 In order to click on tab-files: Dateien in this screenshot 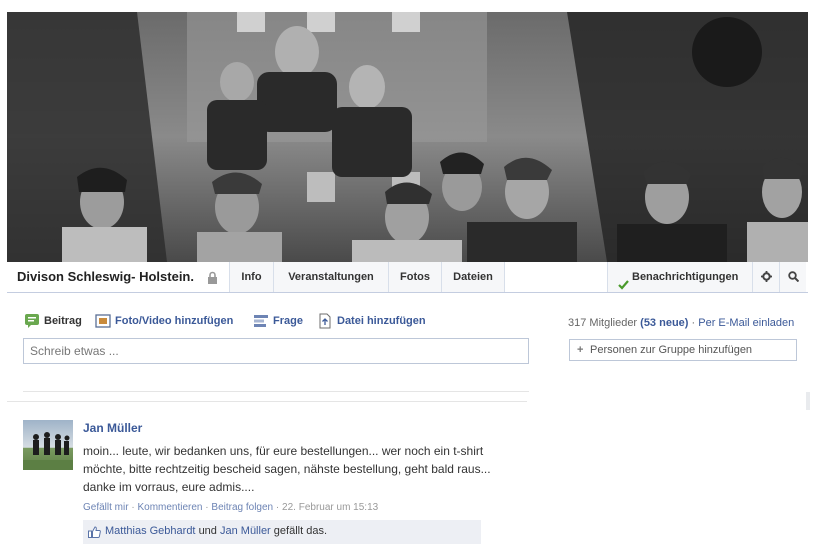, I will do `click(473, 277)`.